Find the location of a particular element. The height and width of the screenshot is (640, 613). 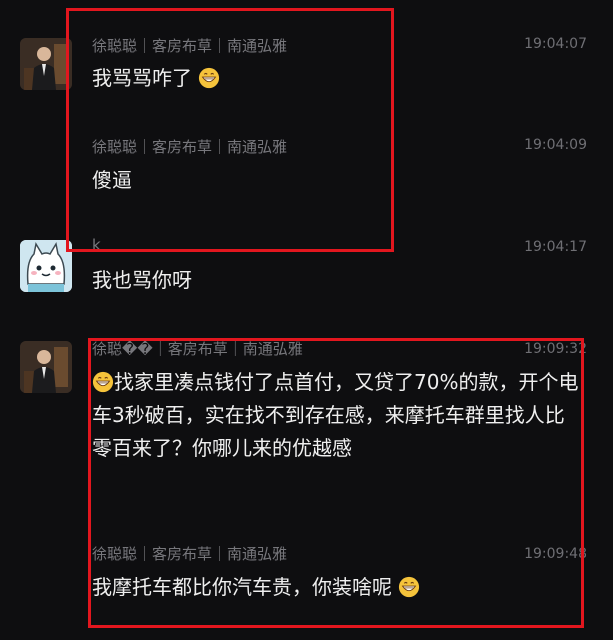

timestamp: 19:04:09 is located at coordinates (555, 145).